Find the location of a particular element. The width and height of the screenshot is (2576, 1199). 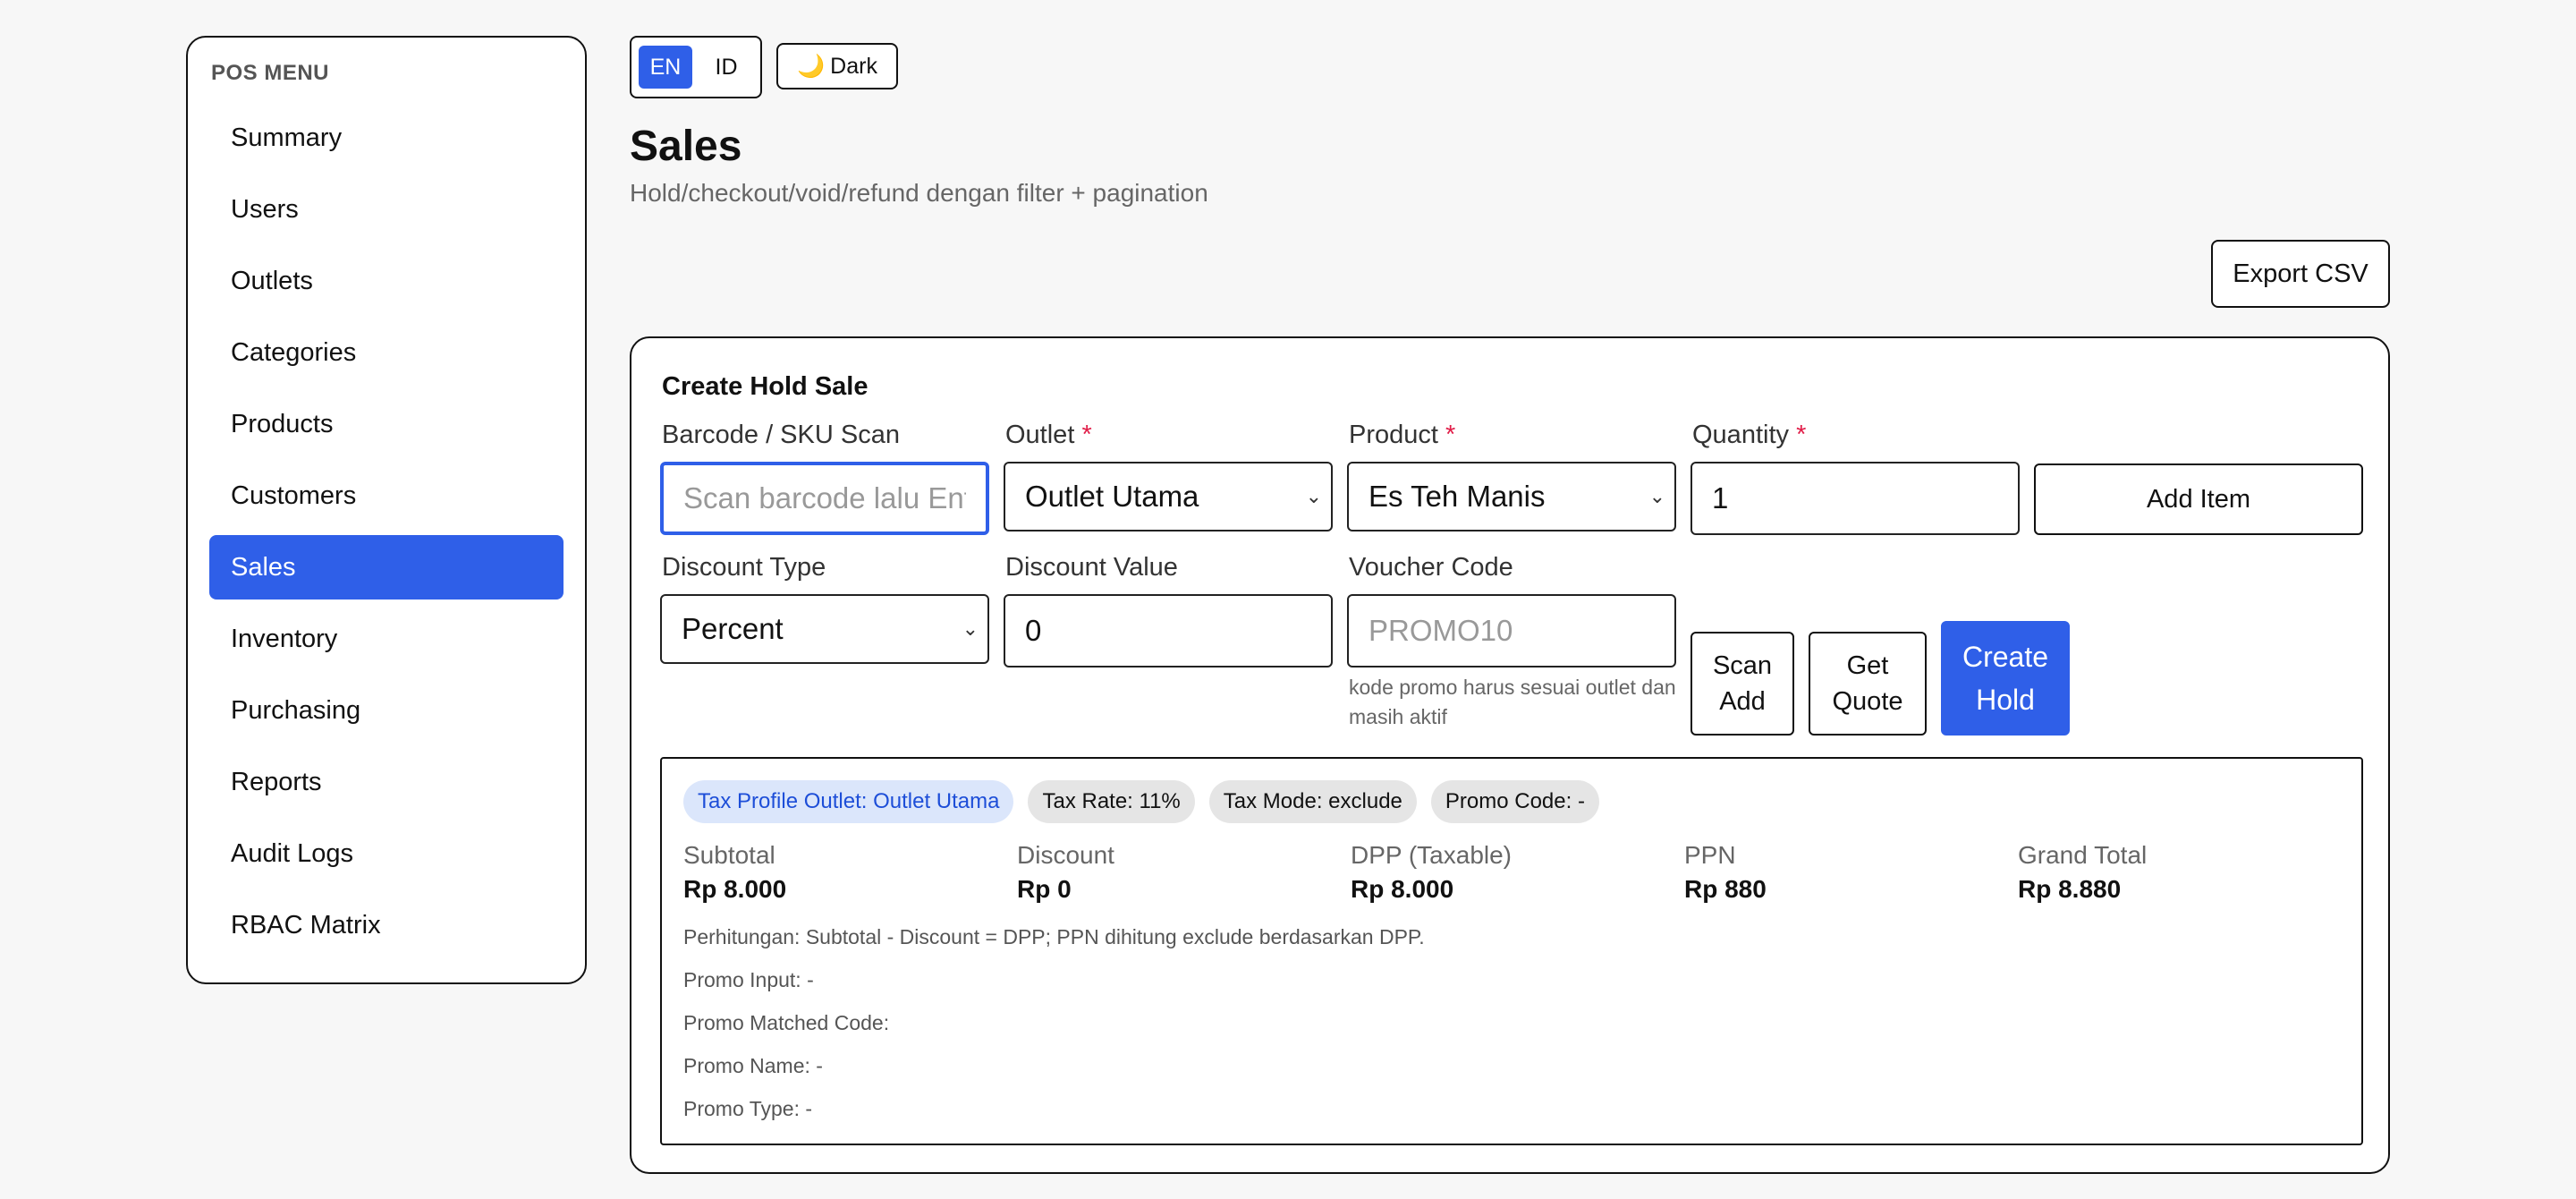

product-label: Product * is located at coordinates (1402, 435).